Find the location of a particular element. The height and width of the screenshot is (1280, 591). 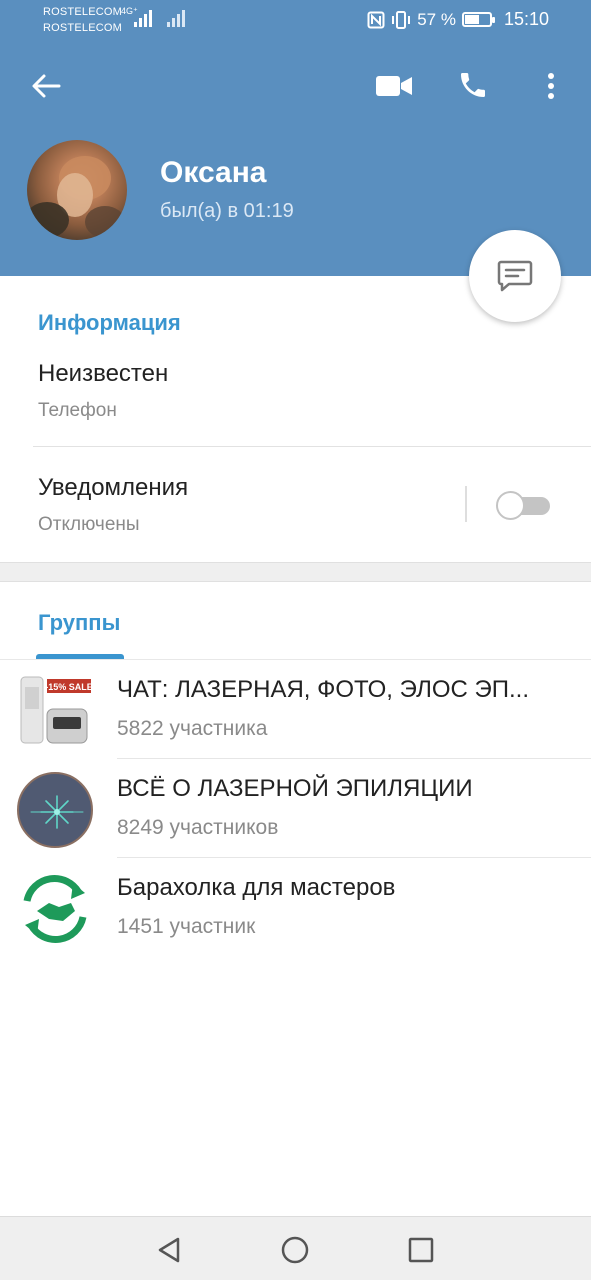

message-icon is located at coordinates (515, 276).